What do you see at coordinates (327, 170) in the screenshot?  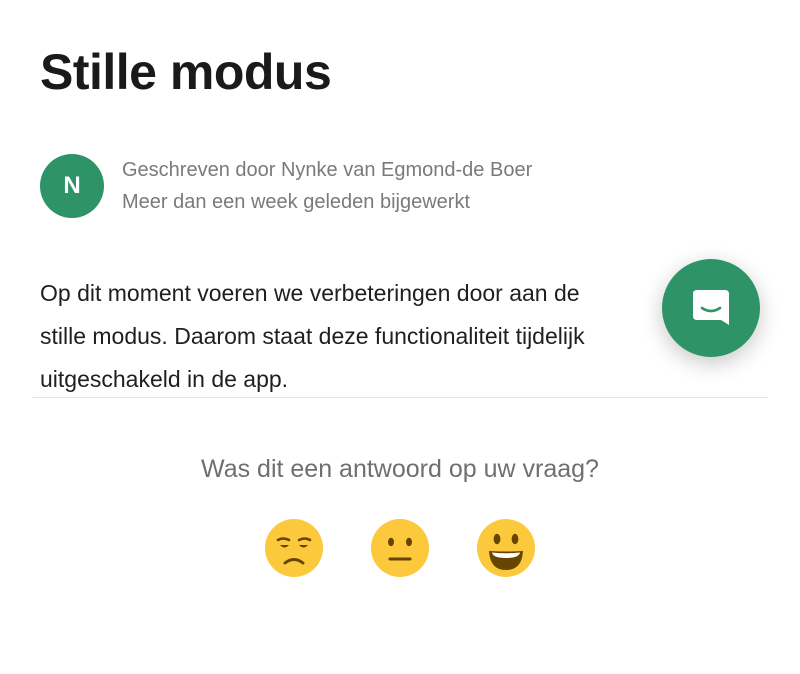 I see `author-line: Geschreven door Nynke van Egmond-de Boer` at bounding box center [327, 170].